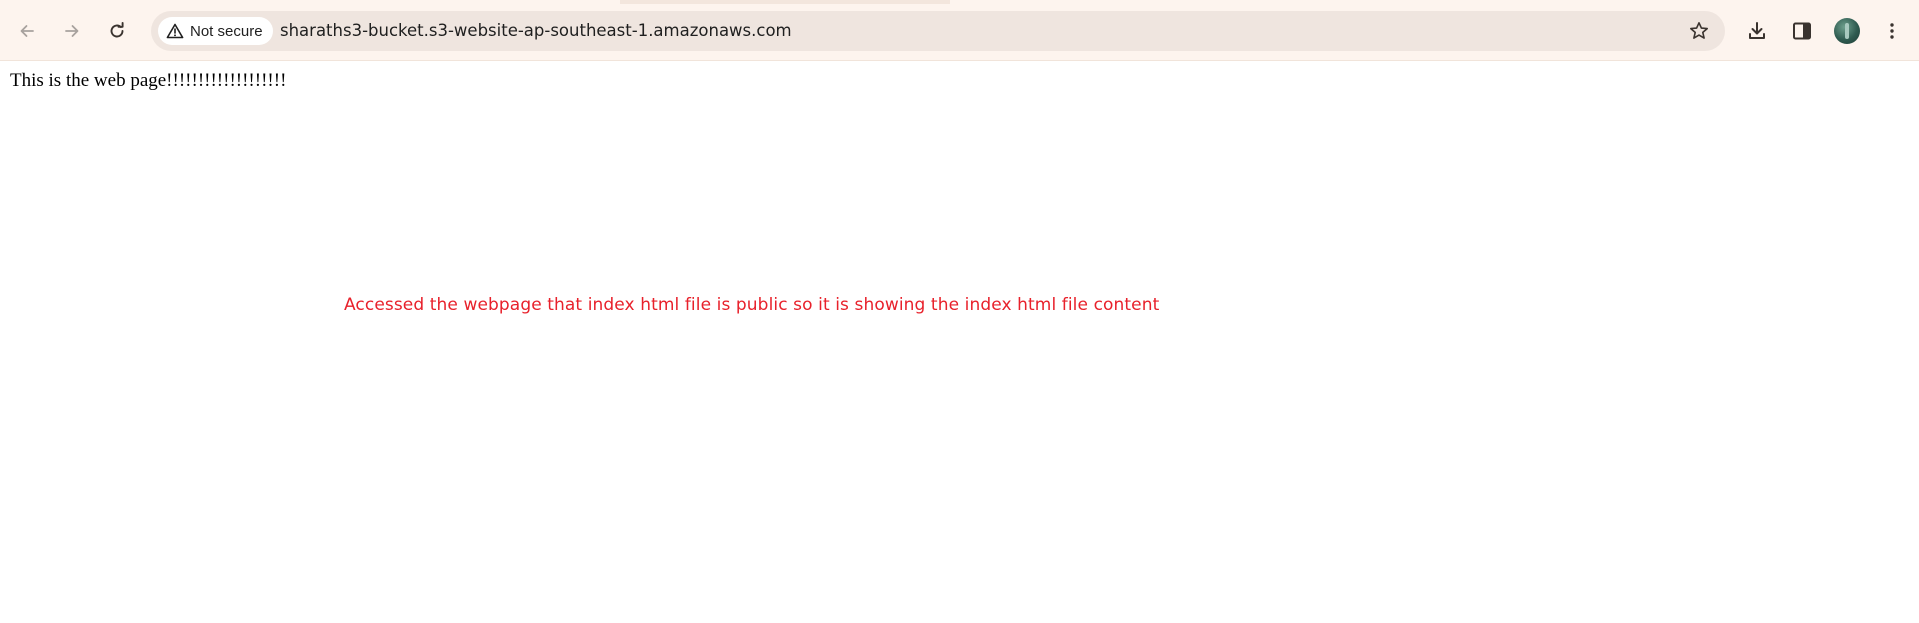 The image size is (1919, 623). I want to click on forward-button, so click(72, 31).